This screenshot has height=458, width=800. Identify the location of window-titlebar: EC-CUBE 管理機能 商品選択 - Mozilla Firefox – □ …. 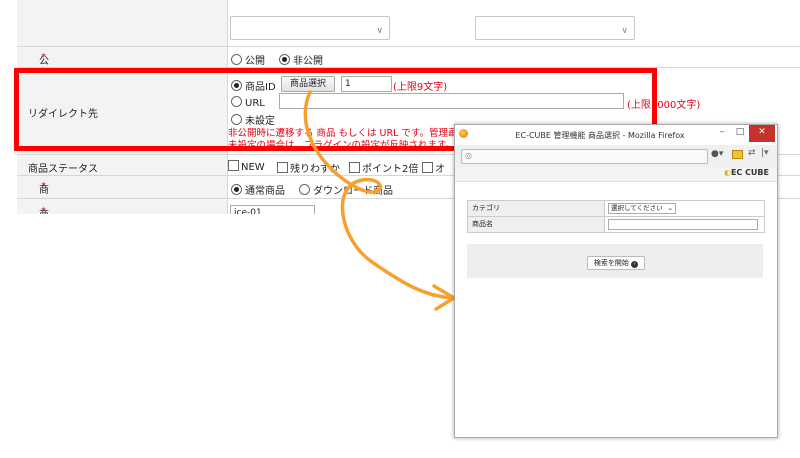
(616, 135).